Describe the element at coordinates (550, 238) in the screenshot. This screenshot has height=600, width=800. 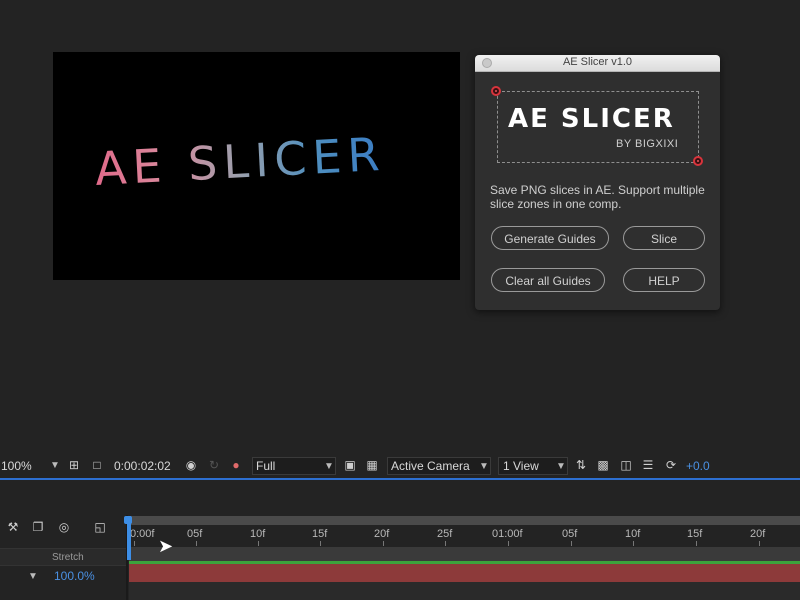
I see `generate-guides-button: Generate Guides` at that location.